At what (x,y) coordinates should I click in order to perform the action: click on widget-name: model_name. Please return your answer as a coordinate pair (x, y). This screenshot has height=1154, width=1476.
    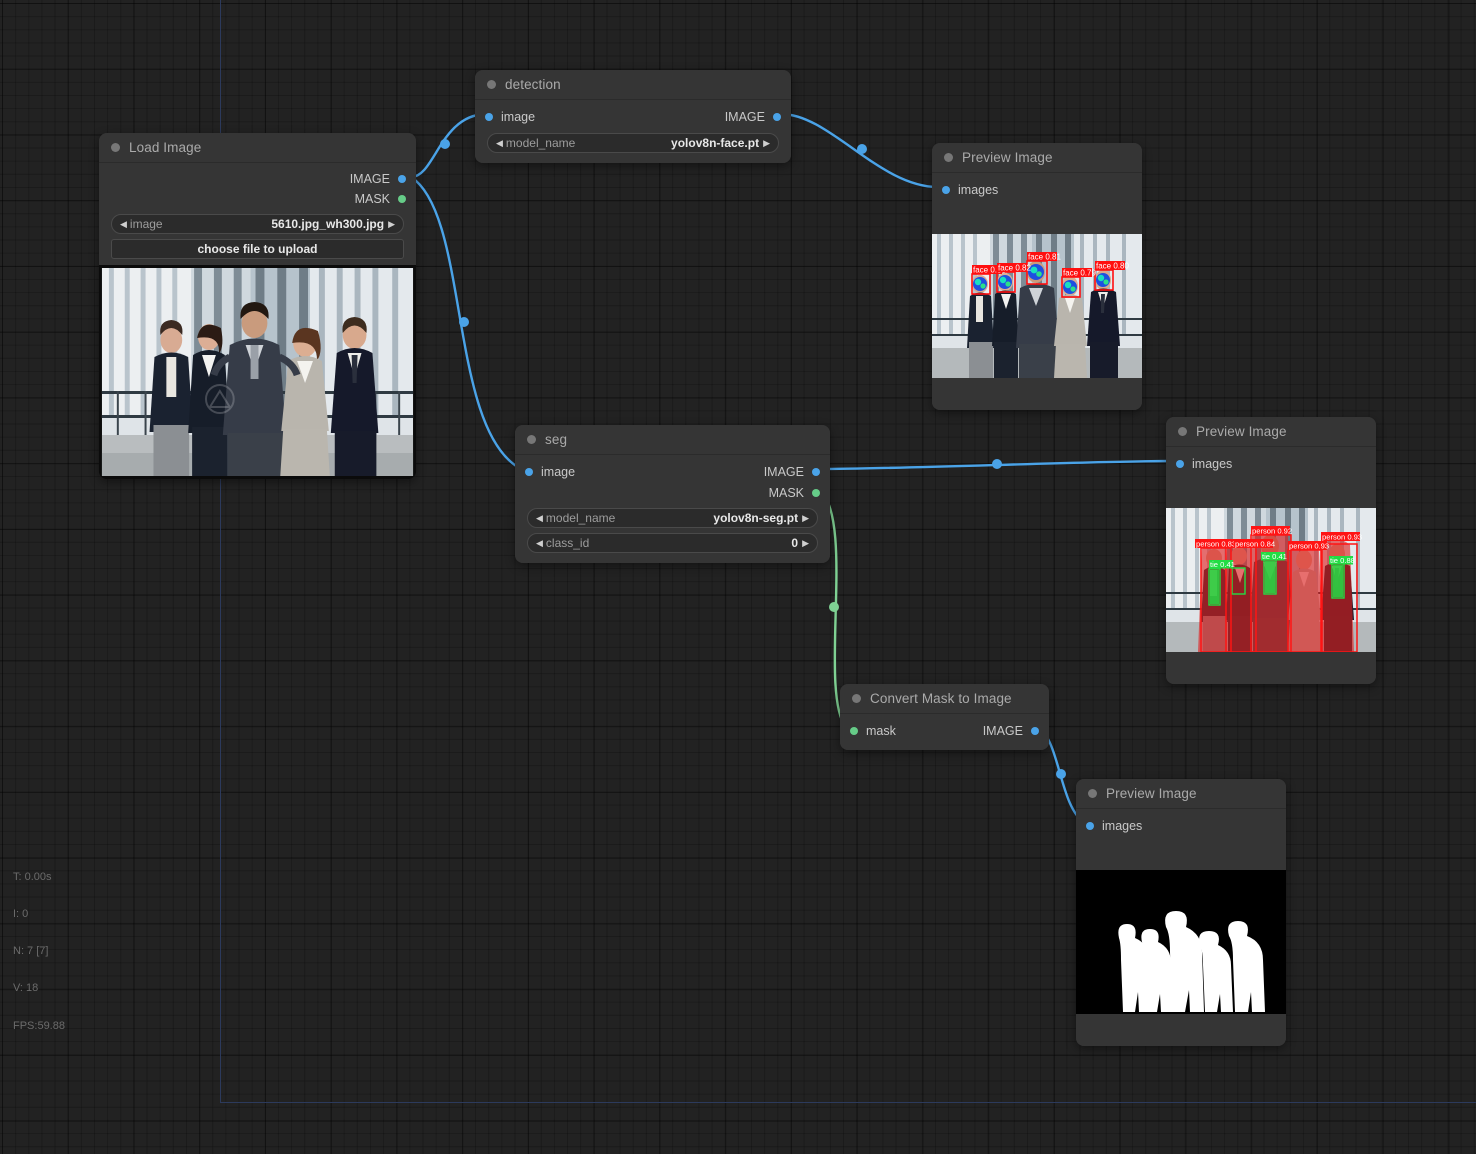
    Looking at the image, I should click on (540, 143).